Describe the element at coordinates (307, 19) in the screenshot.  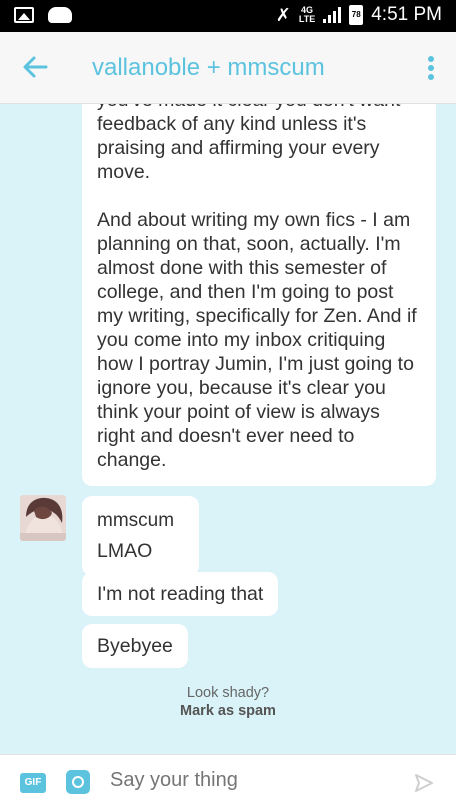
I see `network-sub-label: LTE` at that location.